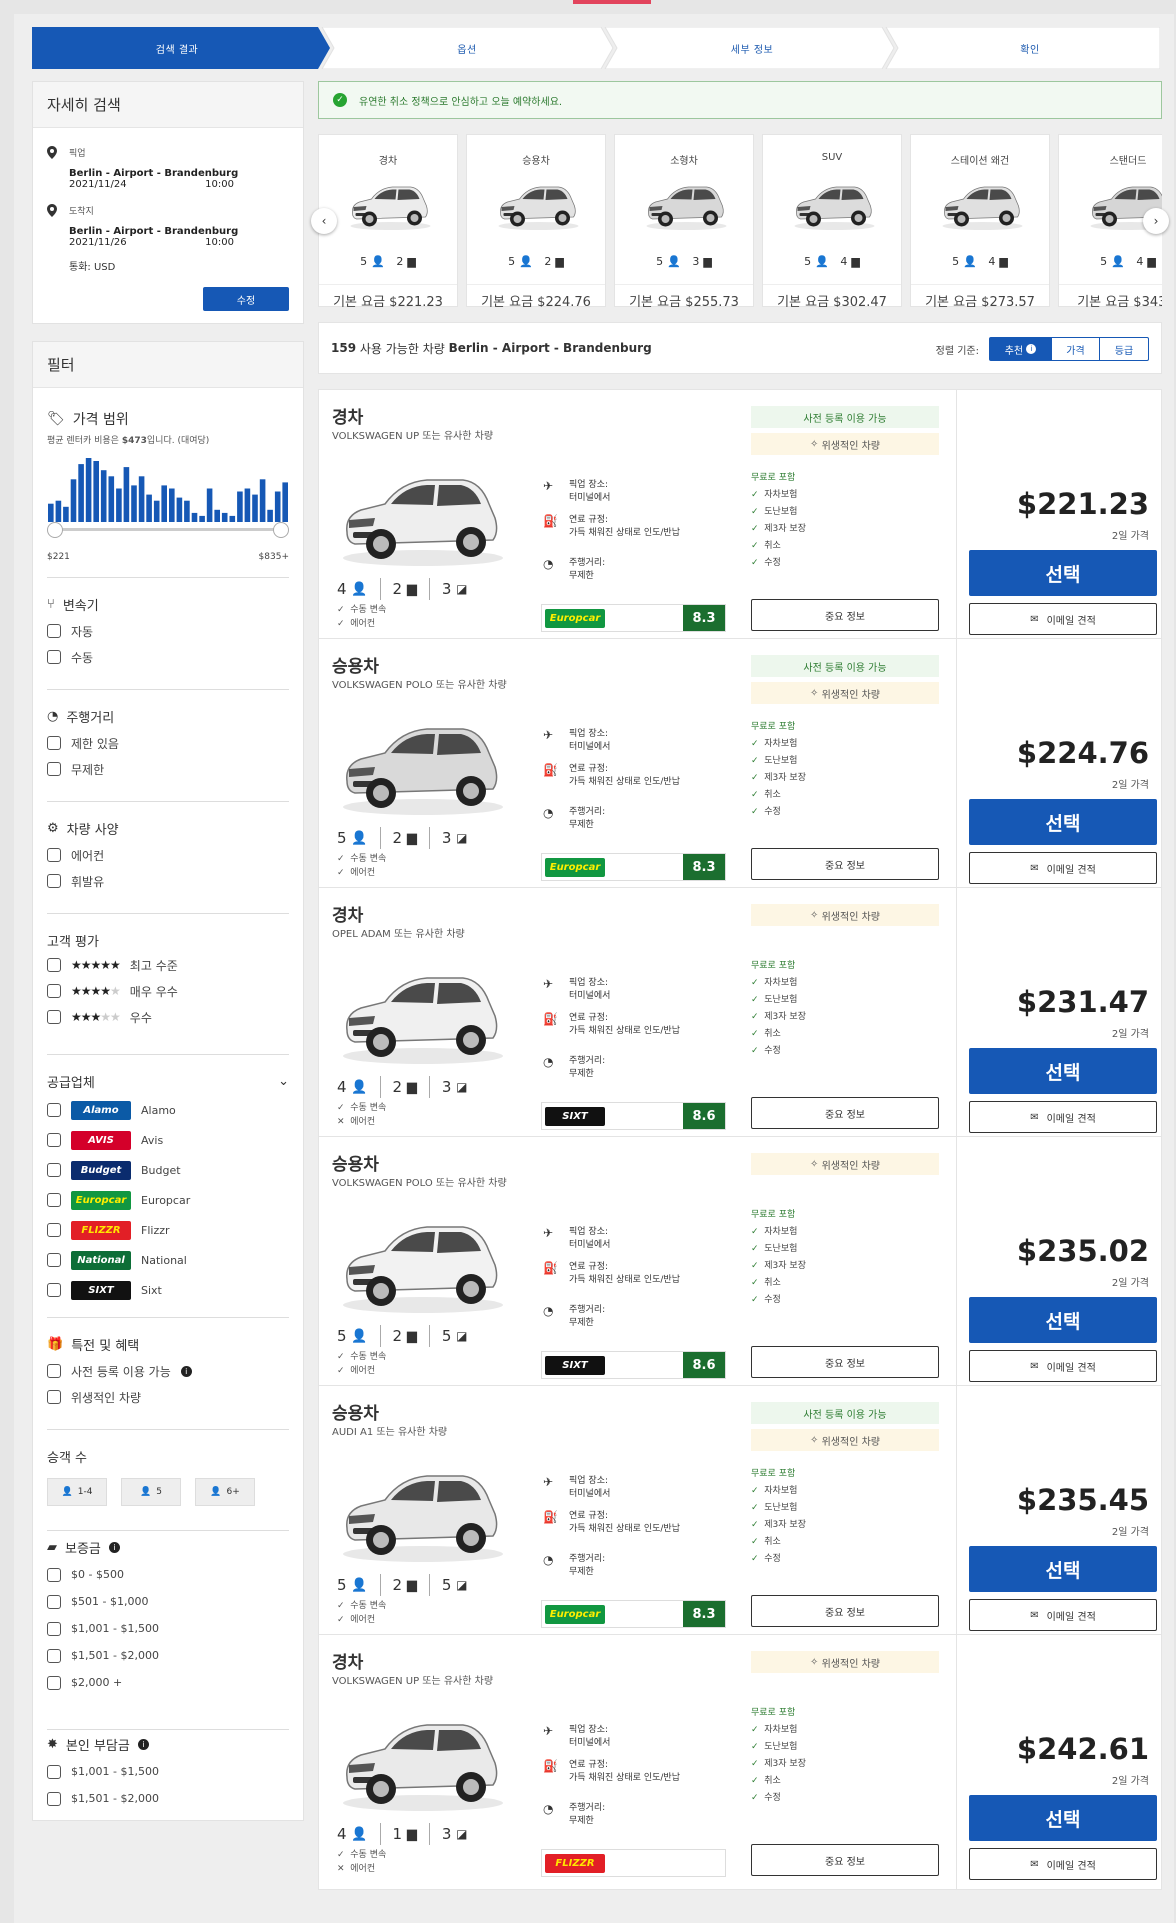 This screenshot has width=1176, height=1923. What do you see at coordinates (752, 48) in the screenshot?
I see `step-details: 세부 정보` at bounding box center [752, 48].